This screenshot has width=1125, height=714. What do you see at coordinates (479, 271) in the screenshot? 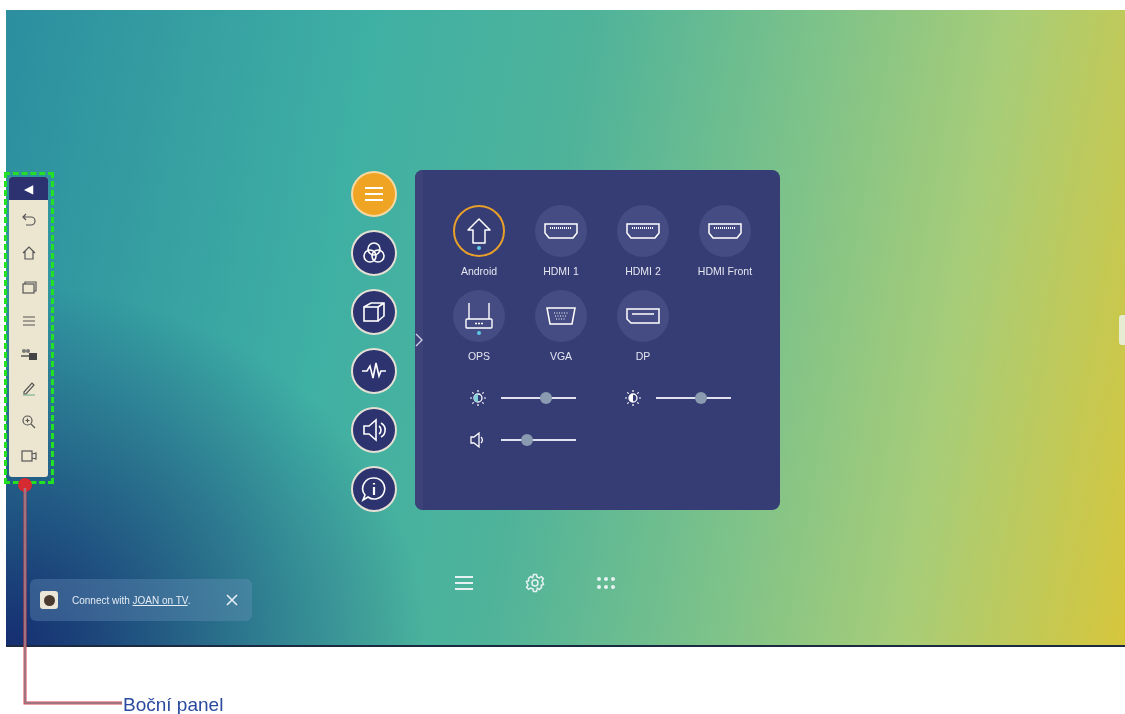
I see `source-label: Android` at bounding box center [479, 271].